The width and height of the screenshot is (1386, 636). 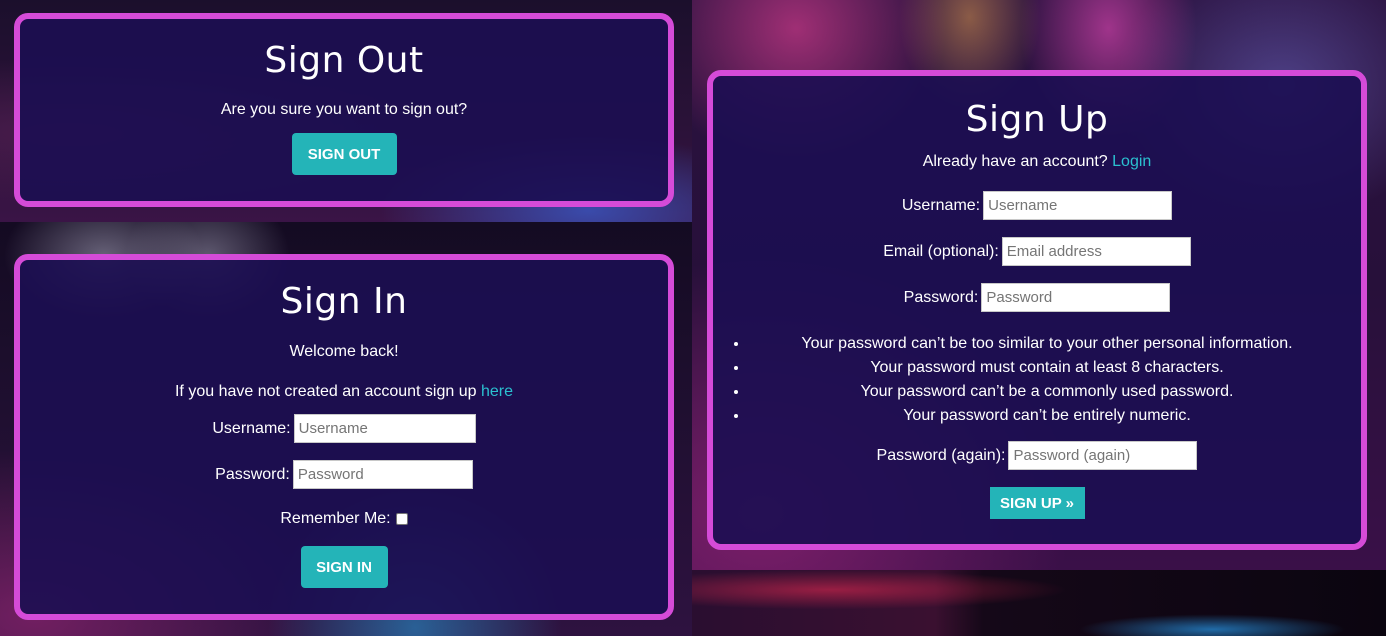 I want to click on signup-email-label: Email (optional):, so click(x=941, y=251).